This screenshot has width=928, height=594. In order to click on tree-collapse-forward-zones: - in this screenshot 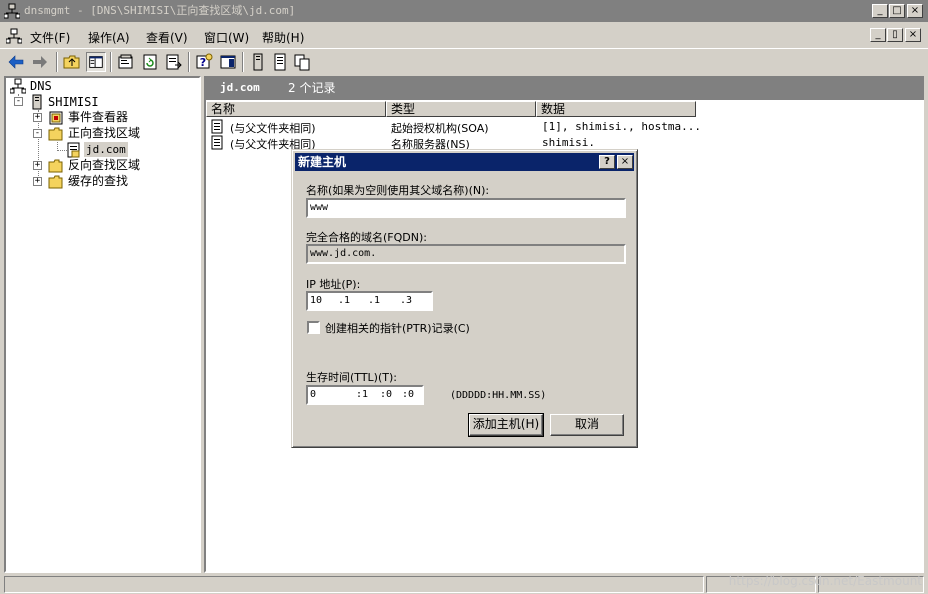, I will do `click(37, 133)`.